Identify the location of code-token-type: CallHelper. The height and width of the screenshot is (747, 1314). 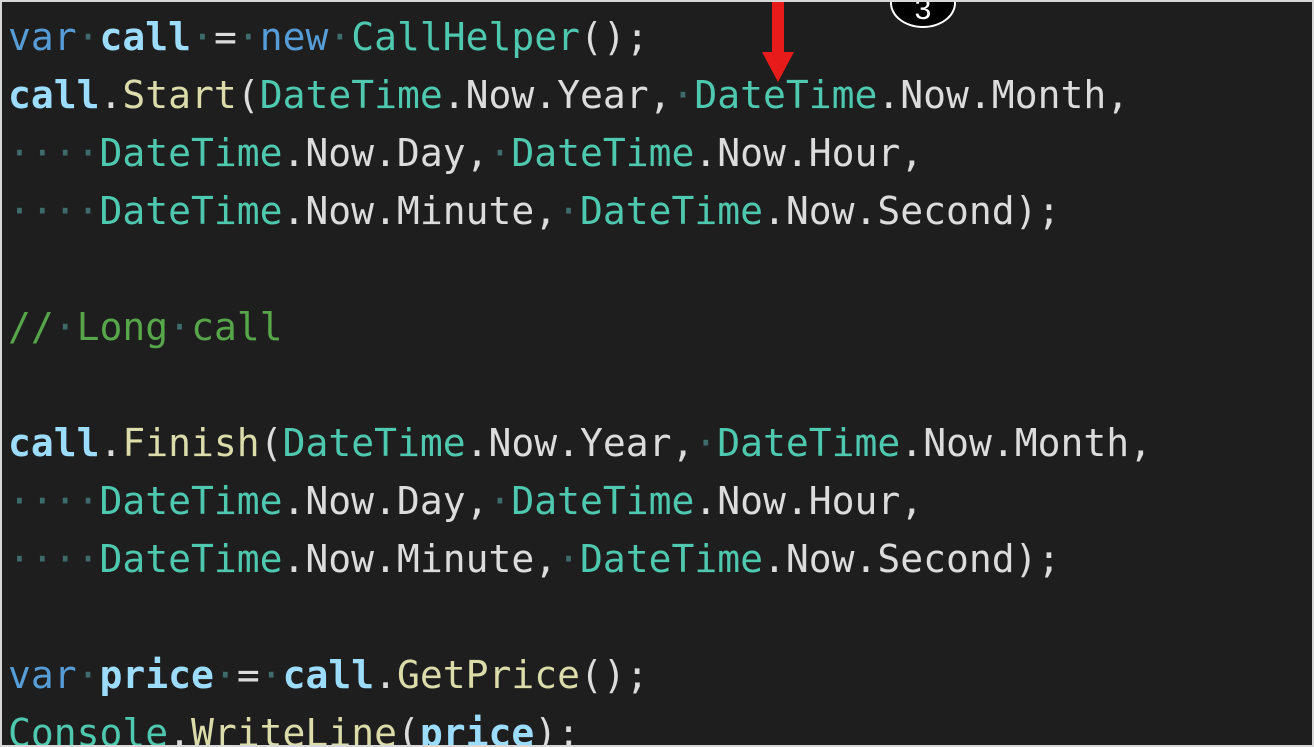
(466, 37).